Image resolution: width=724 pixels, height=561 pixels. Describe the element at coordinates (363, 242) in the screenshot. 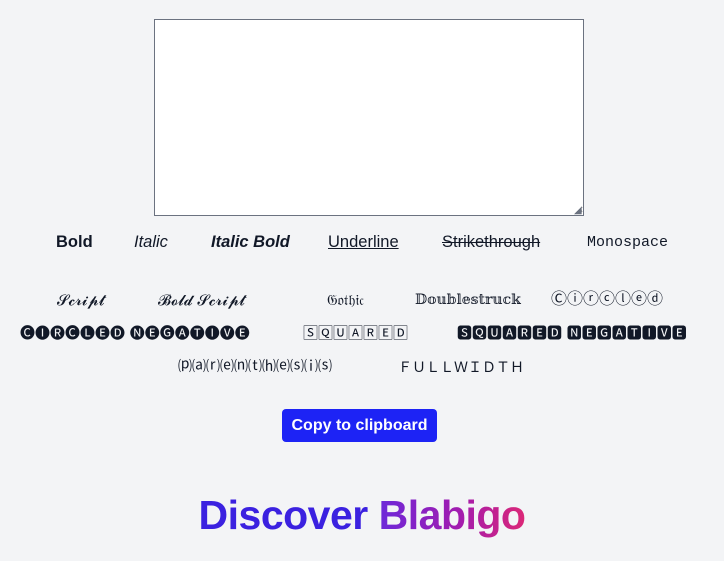

I see `style-option-underline: Underline` at that location.